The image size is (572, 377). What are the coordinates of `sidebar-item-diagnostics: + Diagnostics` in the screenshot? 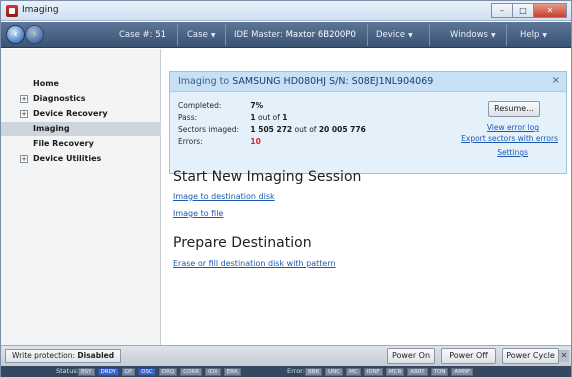 It's located at (81, 99).